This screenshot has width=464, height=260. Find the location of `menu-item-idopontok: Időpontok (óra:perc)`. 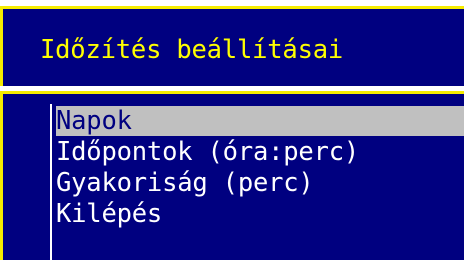

menu-item-idopontok: Időpontok (óra:perc) is located at coordinates (260, 152).